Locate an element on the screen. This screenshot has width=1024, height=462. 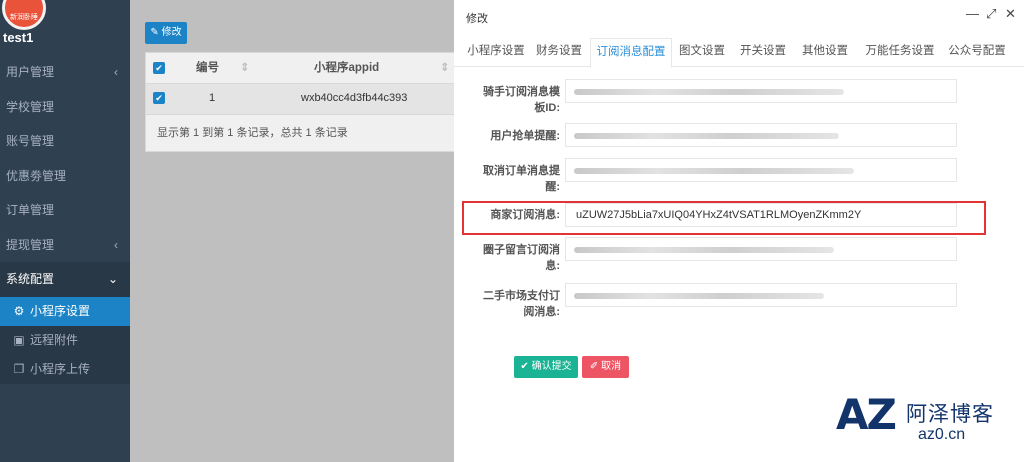
grab-order-reminder-input is located at coordinates (761, 135).